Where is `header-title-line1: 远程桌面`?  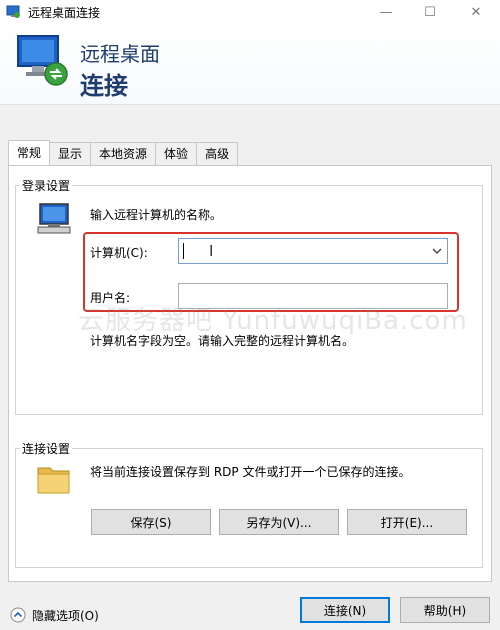
header-title-line1: 远程桌面 is located at coordinates (120, 54).